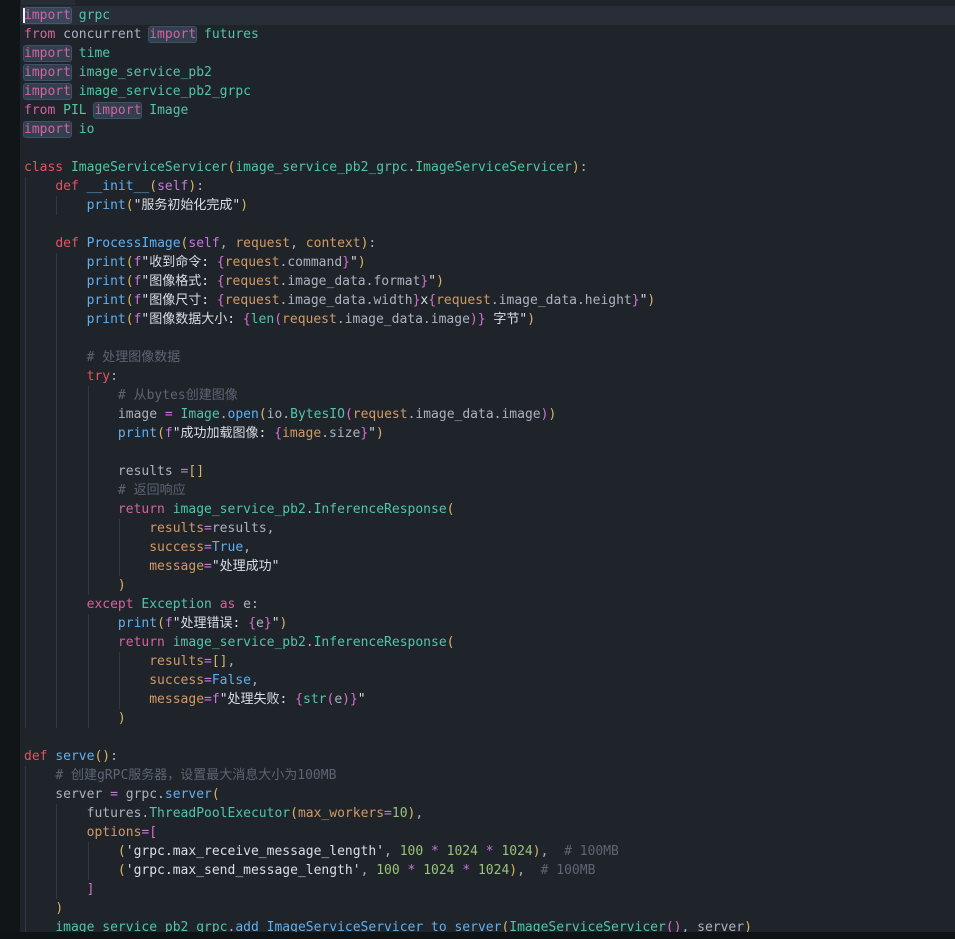 The width and height of the screenshot is (955, 939). I want to click on code-line: options=[, so click(477, 832).